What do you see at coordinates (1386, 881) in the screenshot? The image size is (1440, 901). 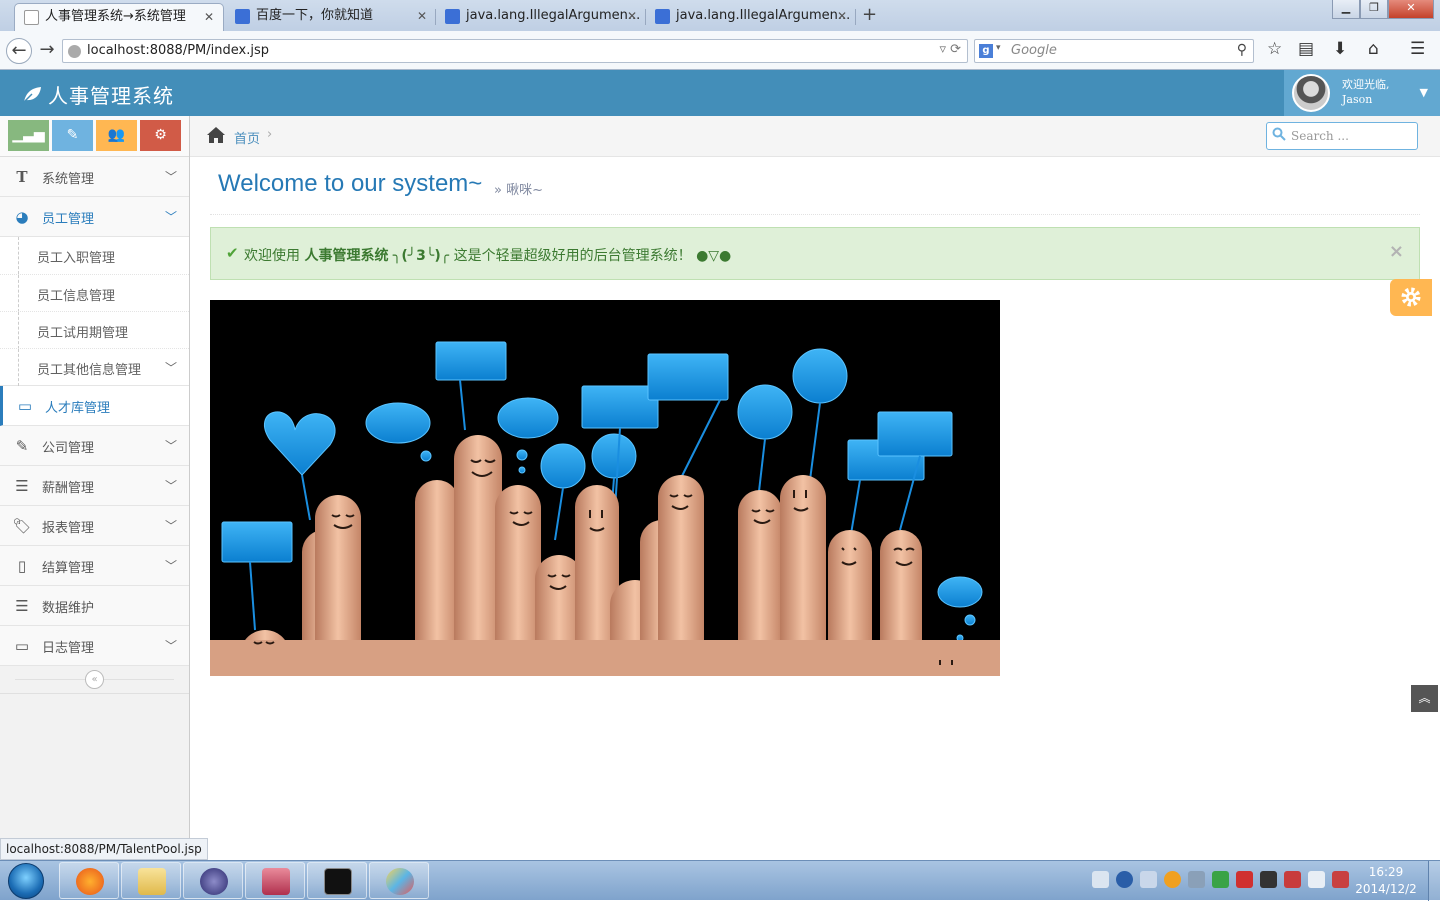 I see `system-clock: 16:29 2014/12/2` at bounding box center [1386, 881].